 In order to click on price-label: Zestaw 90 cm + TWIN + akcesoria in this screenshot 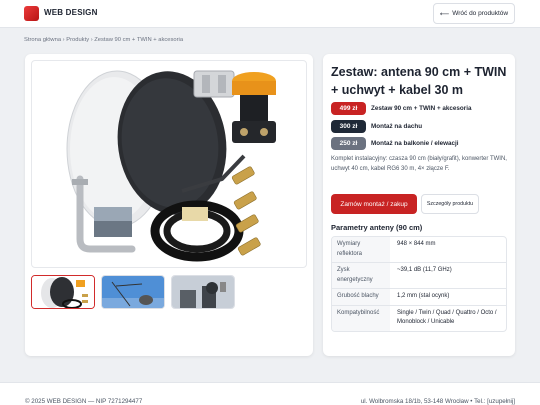, I will do `click(421, 108)`.